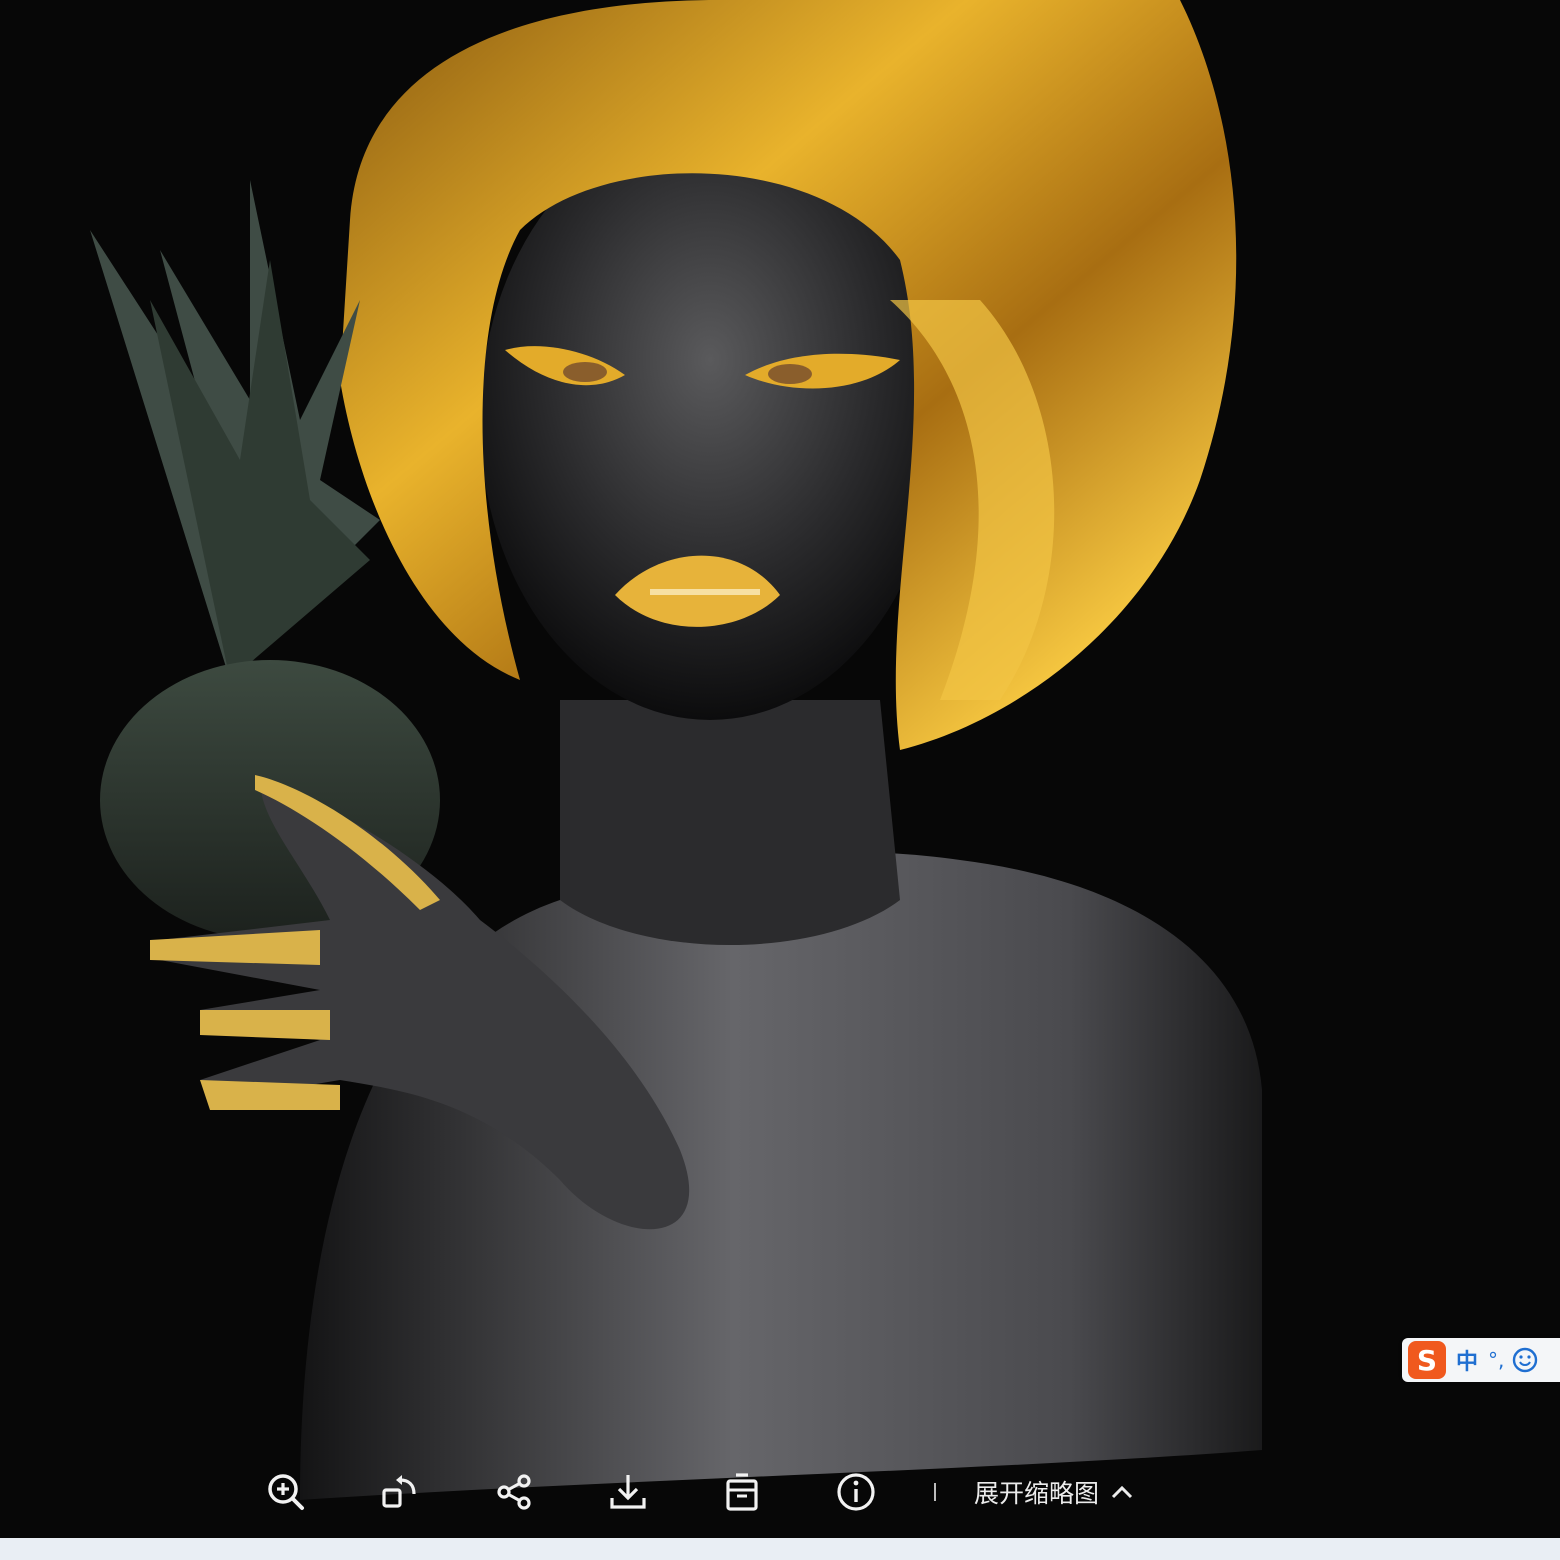 The image size is (1560, 1560). What do you see at coordinates (780, 1549) in the screenshot?
I see `screen-bottom-edge` at bounding box center [780, 1549].